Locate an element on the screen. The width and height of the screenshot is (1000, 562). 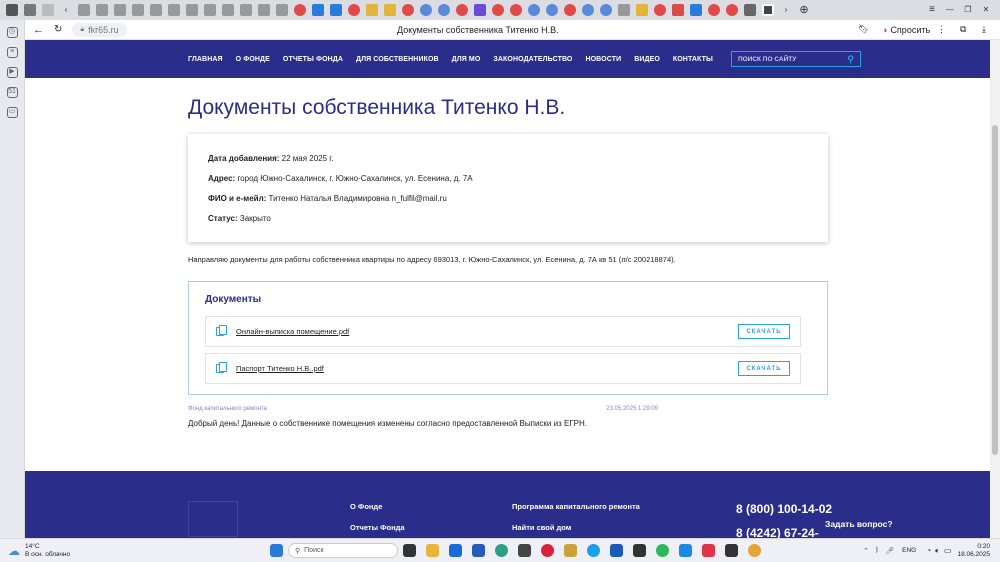
url-field: 🔒︎ fkr65.ru is located at coordinates (99, 29).